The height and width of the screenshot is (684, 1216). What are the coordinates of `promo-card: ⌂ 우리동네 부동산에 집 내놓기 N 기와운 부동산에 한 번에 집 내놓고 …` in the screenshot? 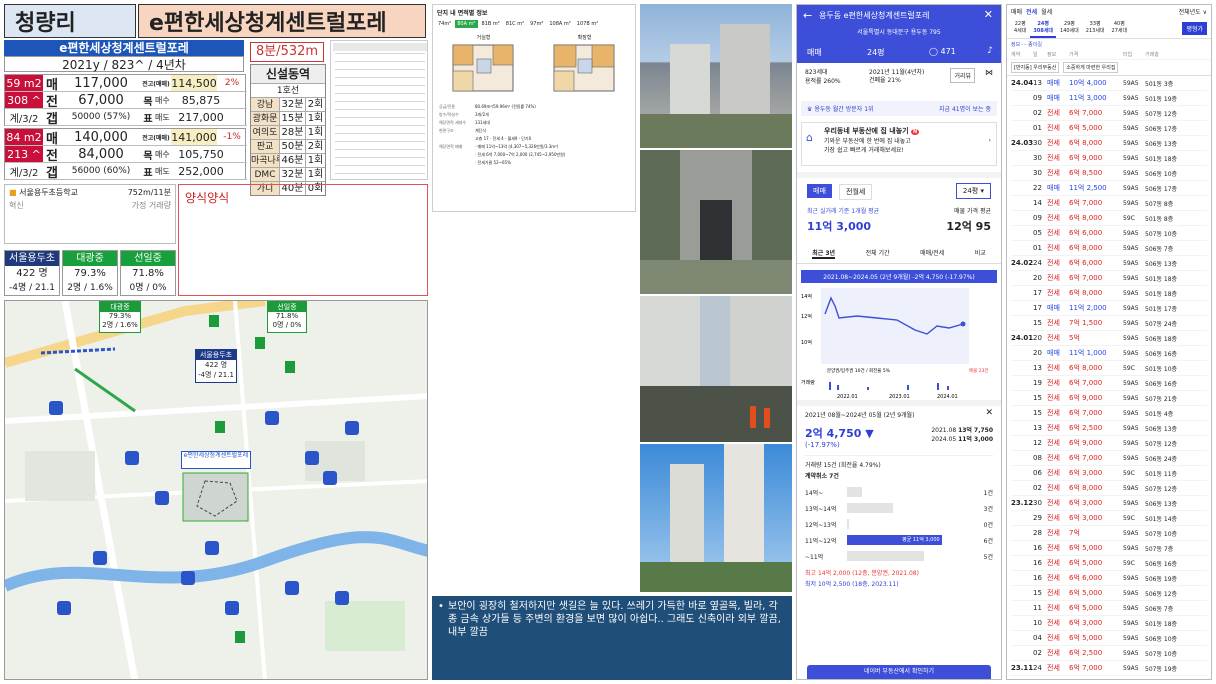 It's located at (899, 144).